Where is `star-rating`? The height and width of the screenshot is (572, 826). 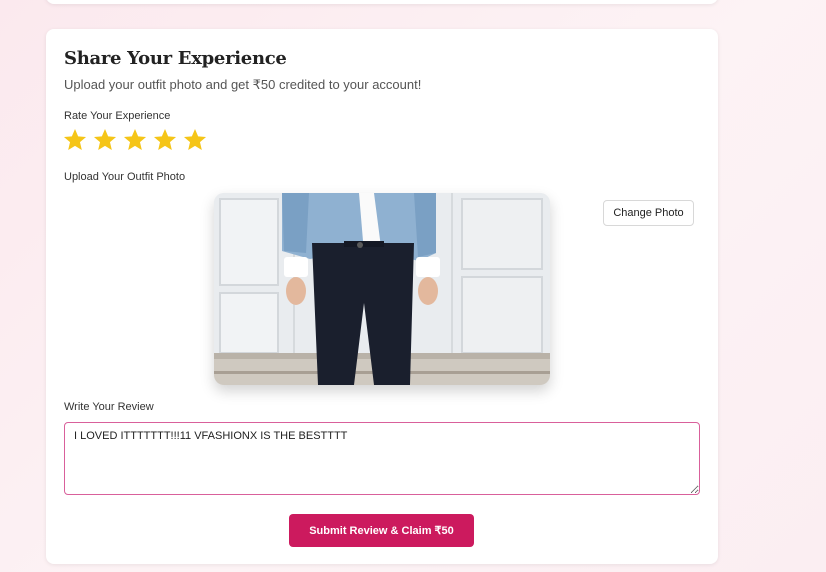
star-rating is located at coordinates (135, 140).